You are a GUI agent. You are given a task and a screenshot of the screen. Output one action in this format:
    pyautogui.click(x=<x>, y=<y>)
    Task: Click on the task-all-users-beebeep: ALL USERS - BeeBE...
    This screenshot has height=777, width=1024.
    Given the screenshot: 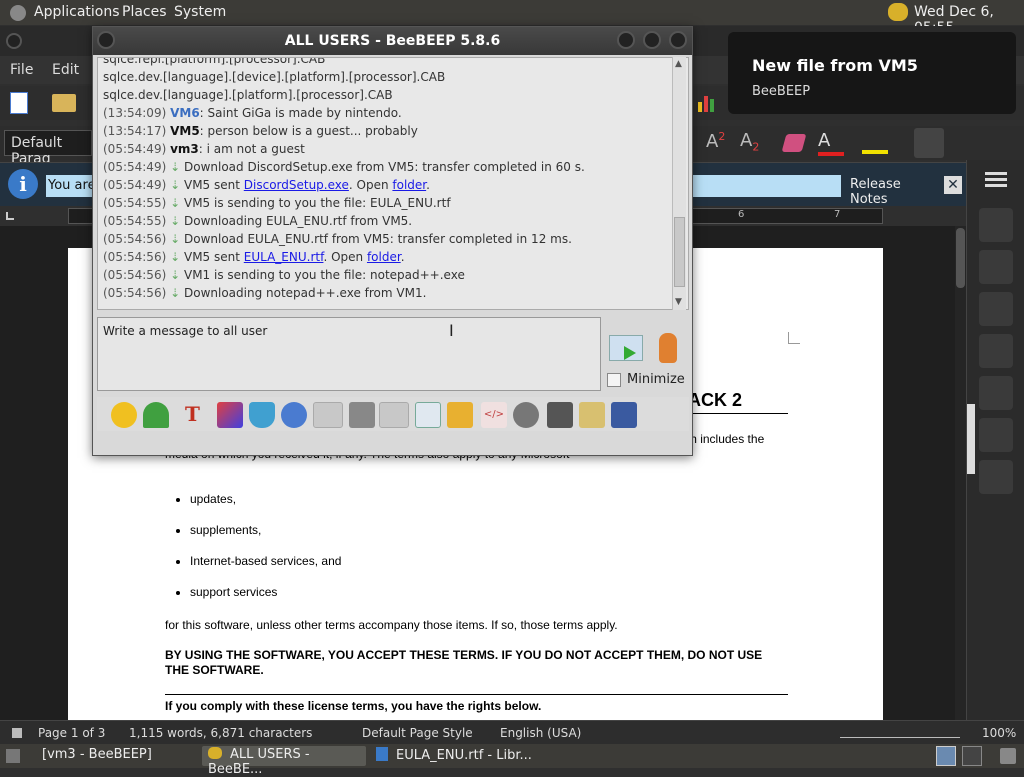 What is the action you would take?
    pyautogui.click(x=284, y=761)
    